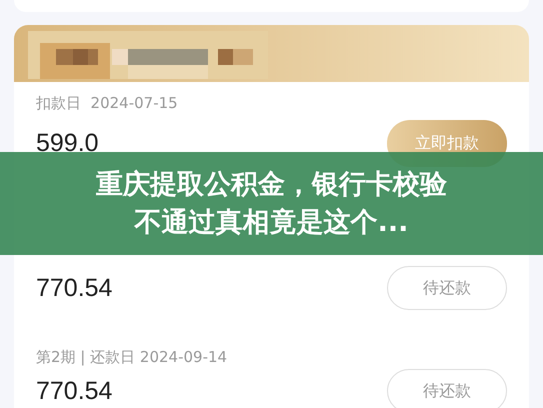  What do you see at coordinates (271, 185) in the screenshot?
I see `banner-title: 重庆提取公积金，银行卡校验` at bounding box center [271, 185].